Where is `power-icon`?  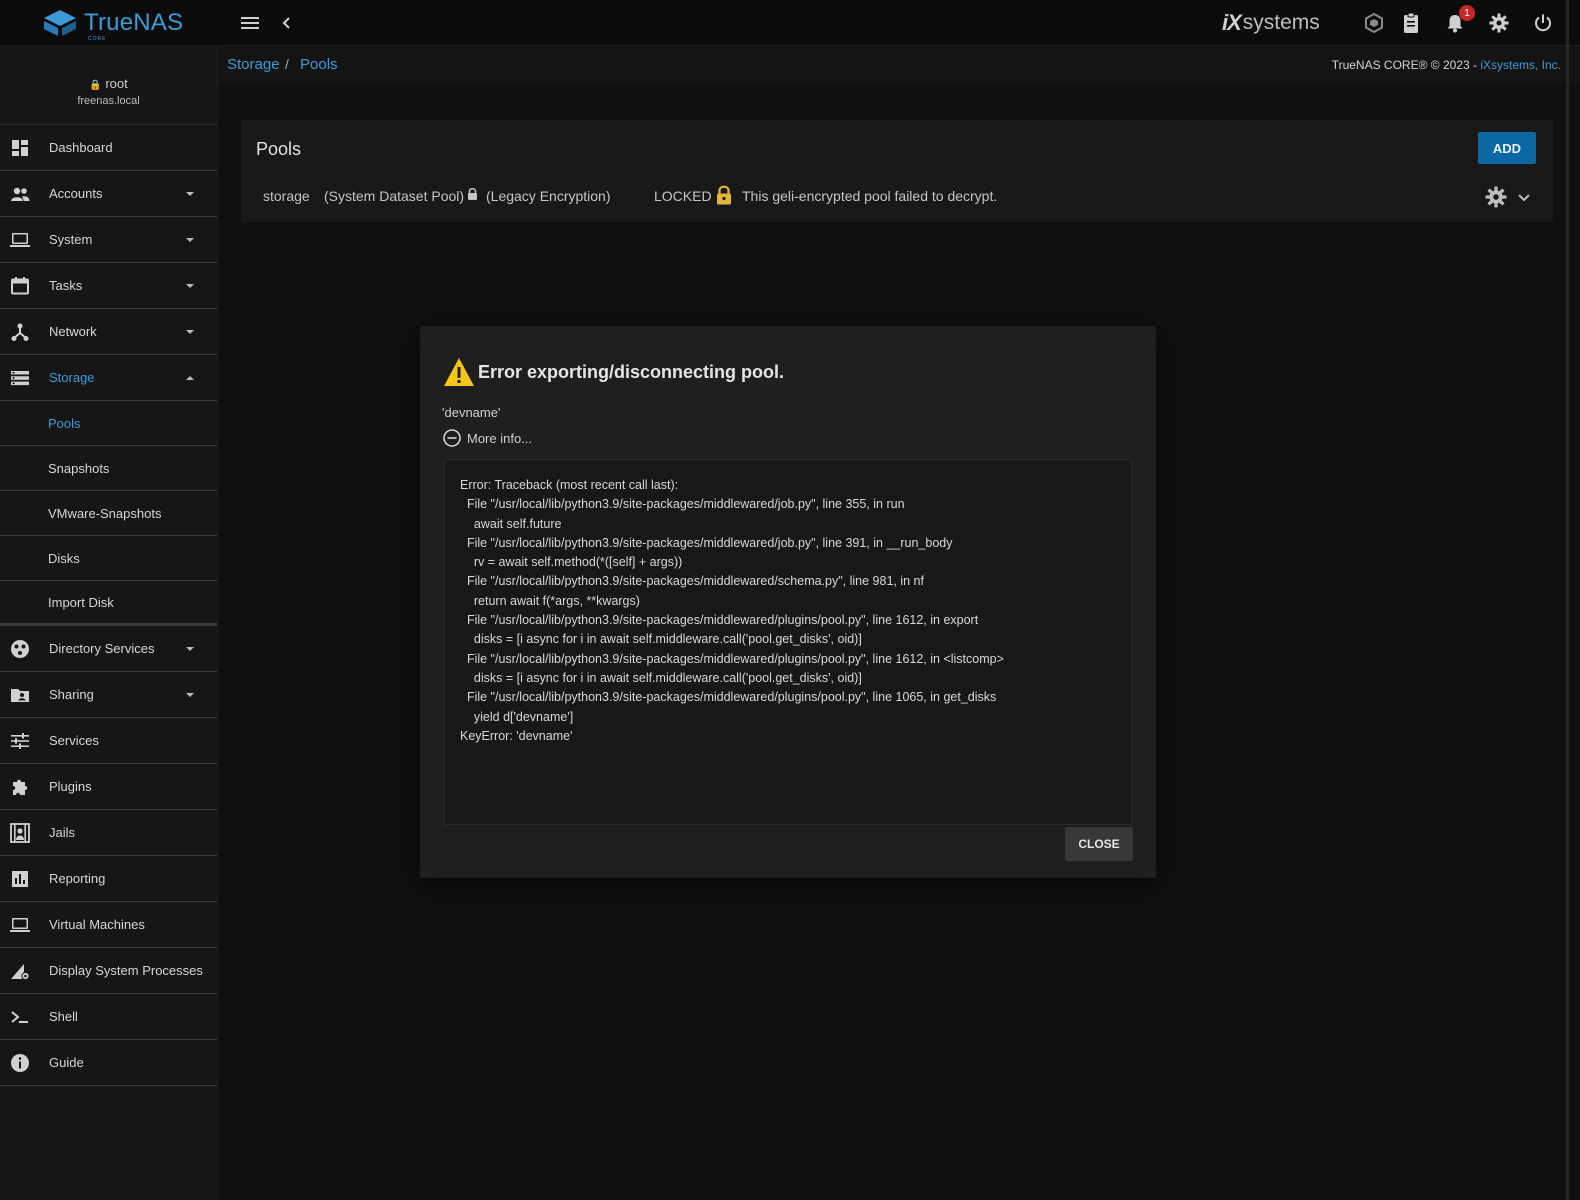
power-icon is located at coordinates (1543, 23).